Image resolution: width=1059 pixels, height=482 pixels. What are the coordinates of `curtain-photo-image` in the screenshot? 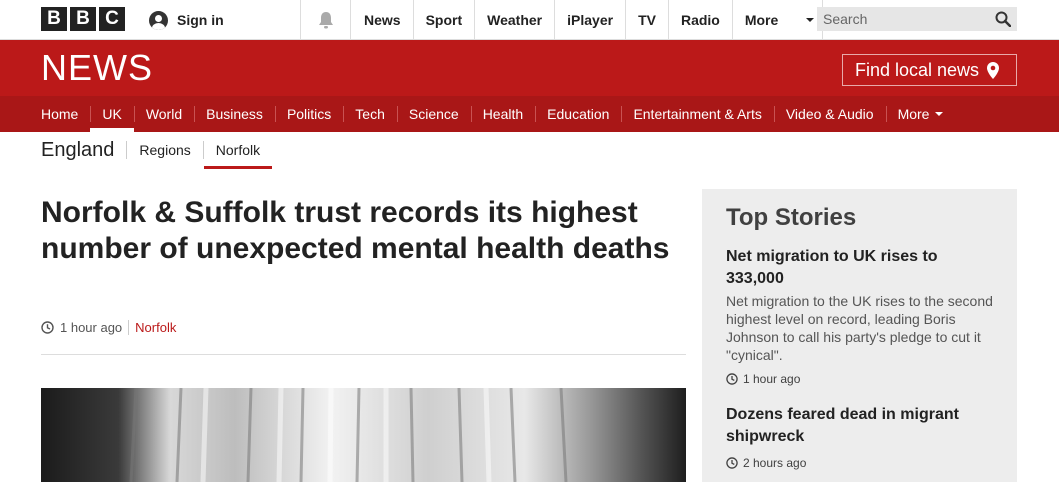 It's located at (363, 435).